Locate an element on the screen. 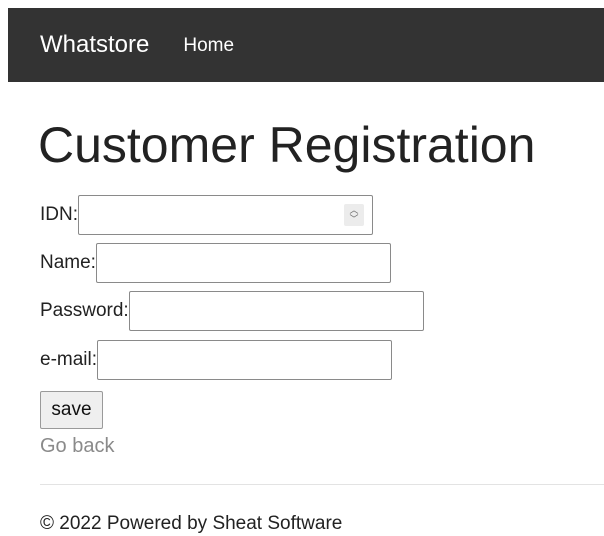  password-label: Password: is located at coordinates (84, 310).